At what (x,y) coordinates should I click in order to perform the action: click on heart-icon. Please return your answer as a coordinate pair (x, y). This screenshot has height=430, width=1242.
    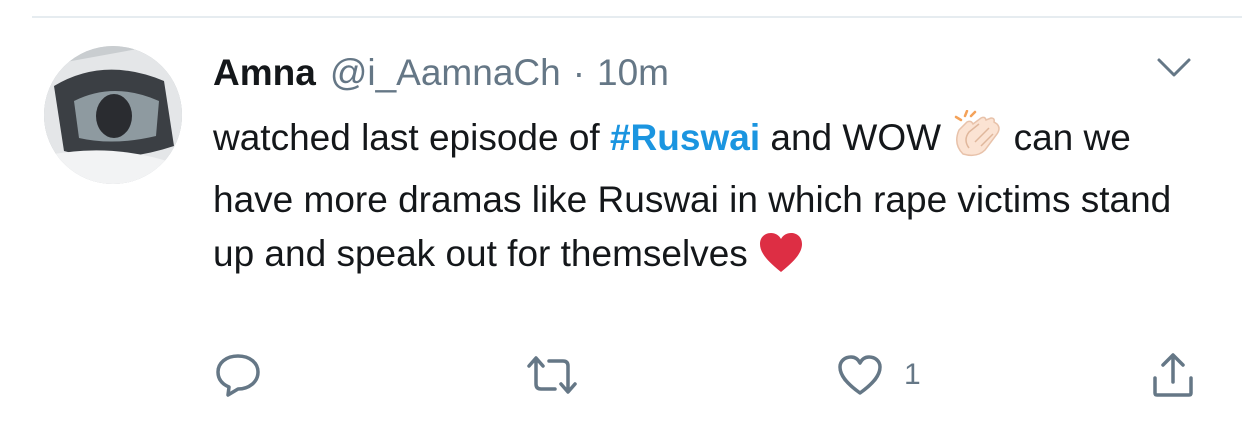
    Looking at the image, I should click on (860, 375).